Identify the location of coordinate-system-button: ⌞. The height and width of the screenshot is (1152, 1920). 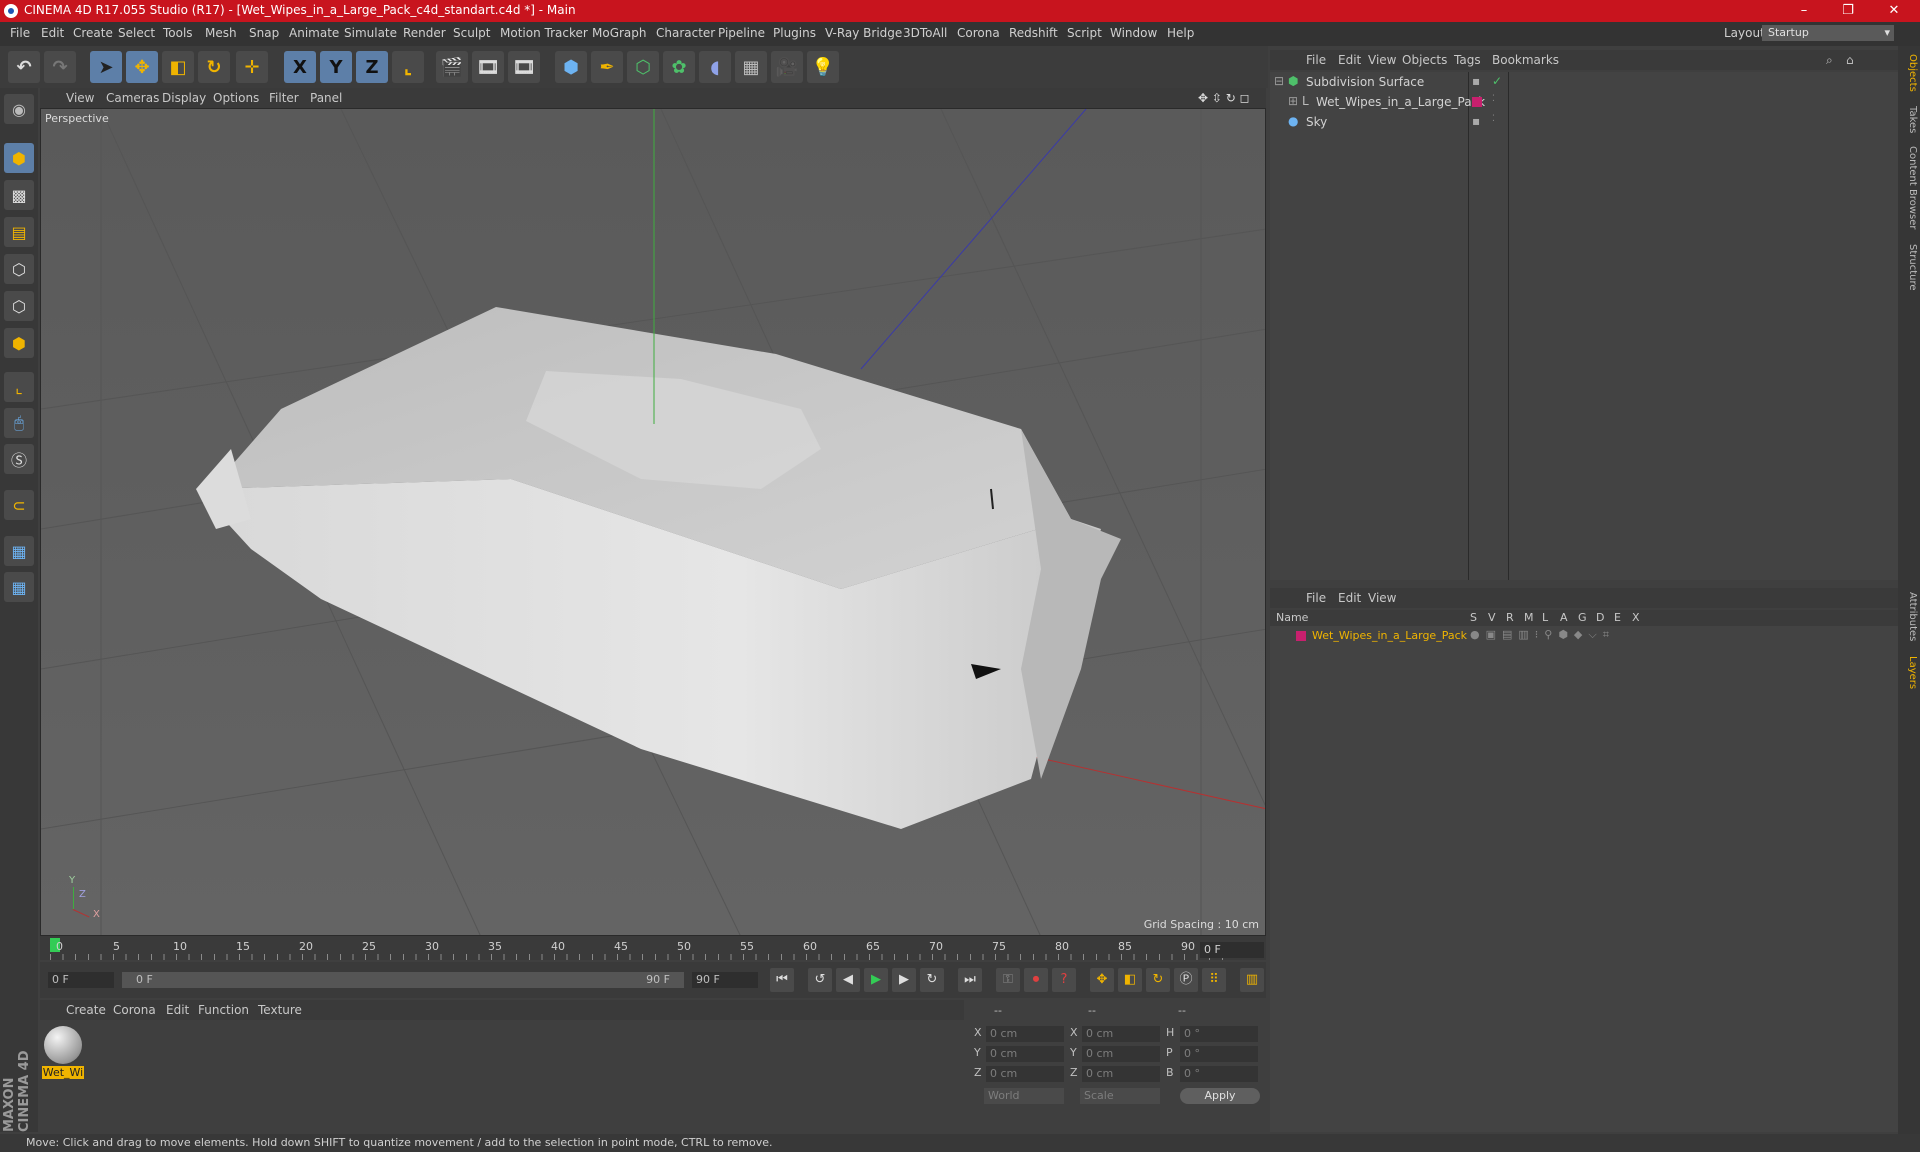
(408, 67).